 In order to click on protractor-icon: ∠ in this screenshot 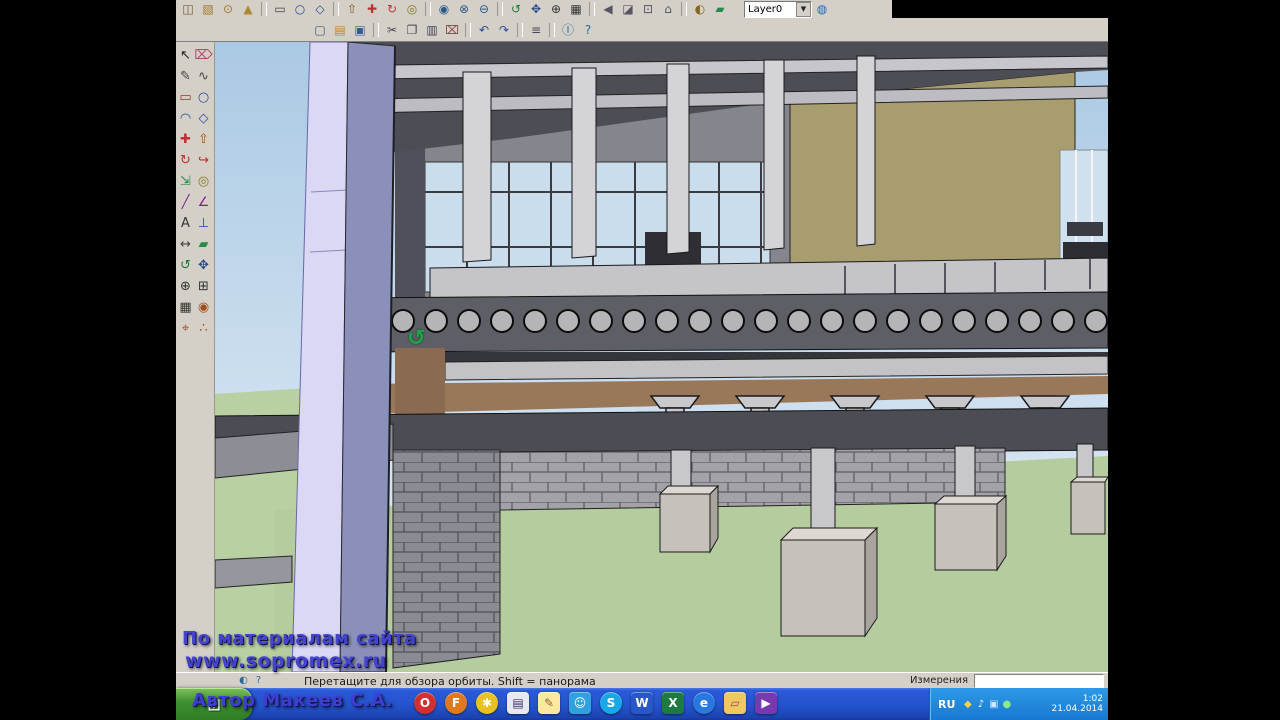, I will do `click(203, 202)`.